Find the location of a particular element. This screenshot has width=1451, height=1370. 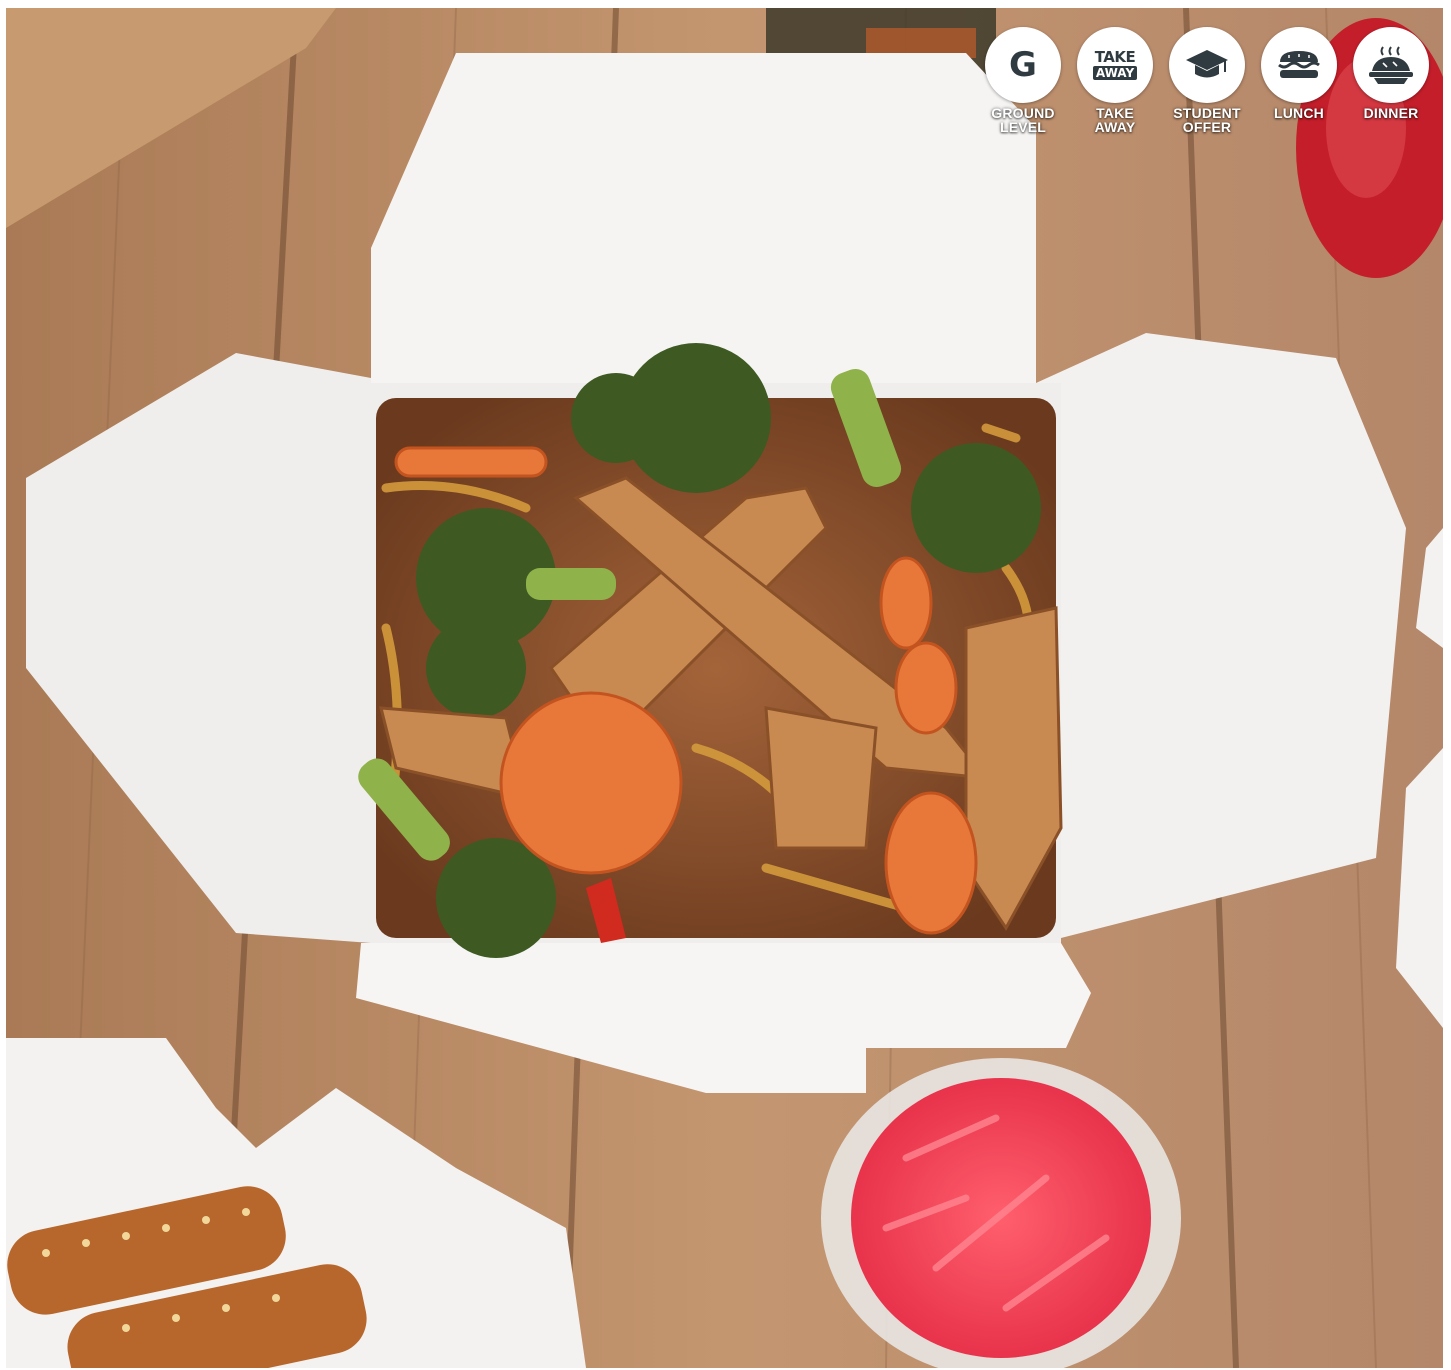

badge-label: TAKE AWAY is located at coordinates (1115, 120).